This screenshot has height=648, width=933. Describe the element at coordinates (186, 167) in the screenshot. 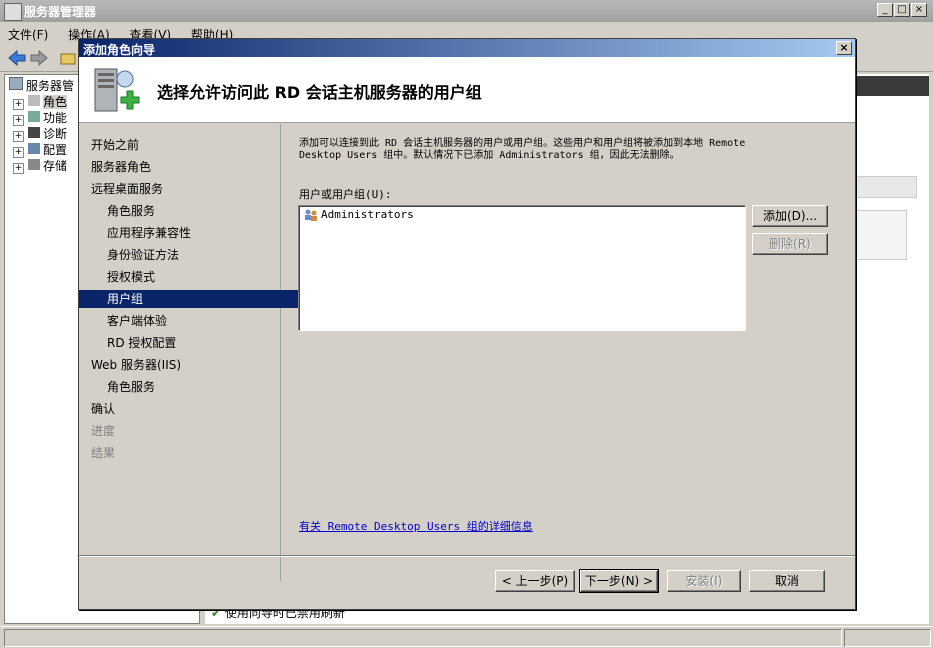

I see `nav-item-server-roles: 服务器角色` at that location.